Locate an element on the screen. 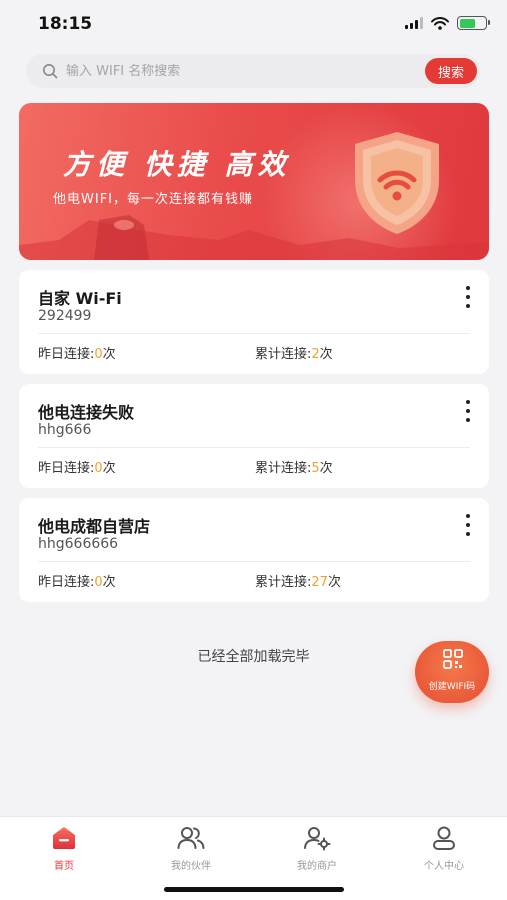 This screenshot has width=507, height=900. wifi-name: 他电成都自营店 is located at coordinates (94, 526).